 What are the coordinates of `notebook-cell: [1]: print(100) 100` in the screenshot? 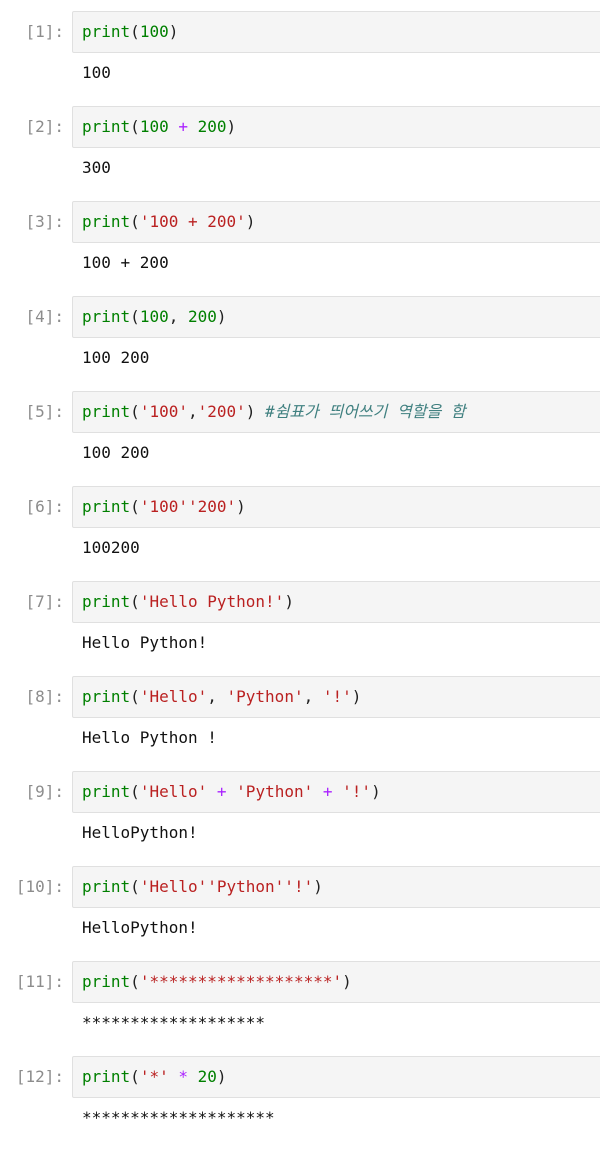 It's located at (300, 58).